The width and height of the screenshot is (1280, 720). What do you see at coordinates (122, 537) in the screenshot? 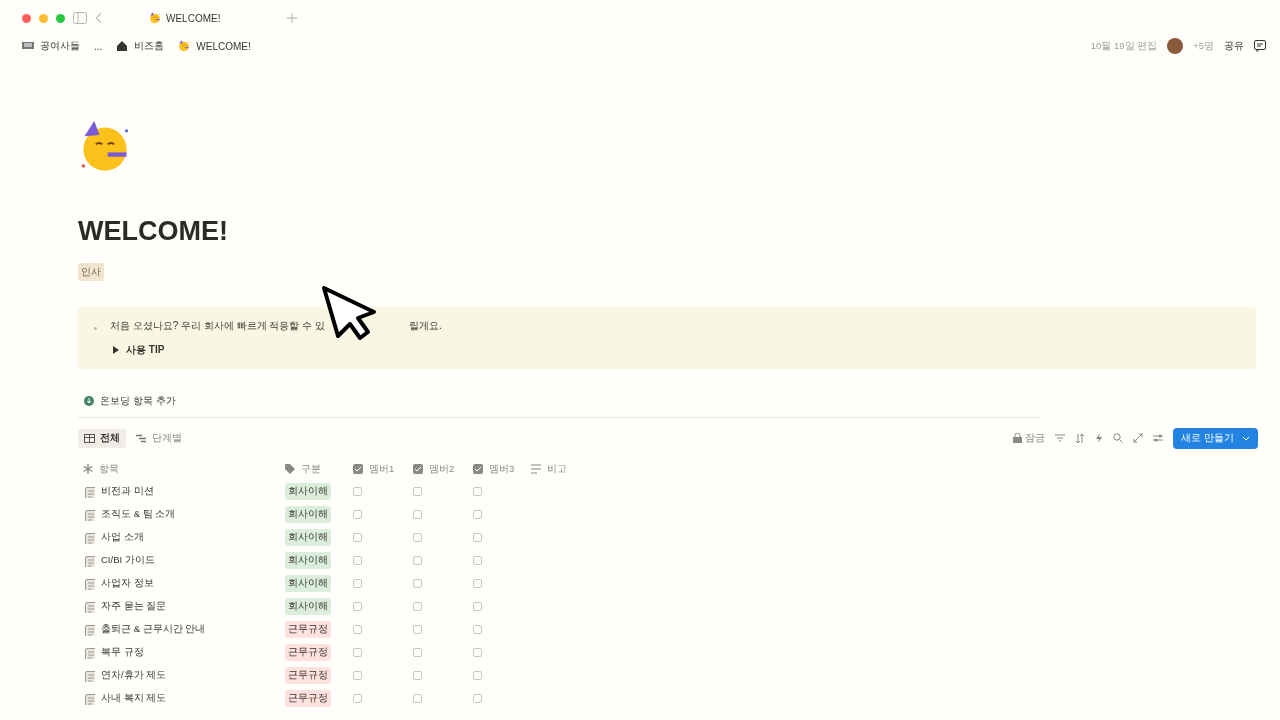
I see `row-title: 사업 소개` at bounding box center [122, 537].